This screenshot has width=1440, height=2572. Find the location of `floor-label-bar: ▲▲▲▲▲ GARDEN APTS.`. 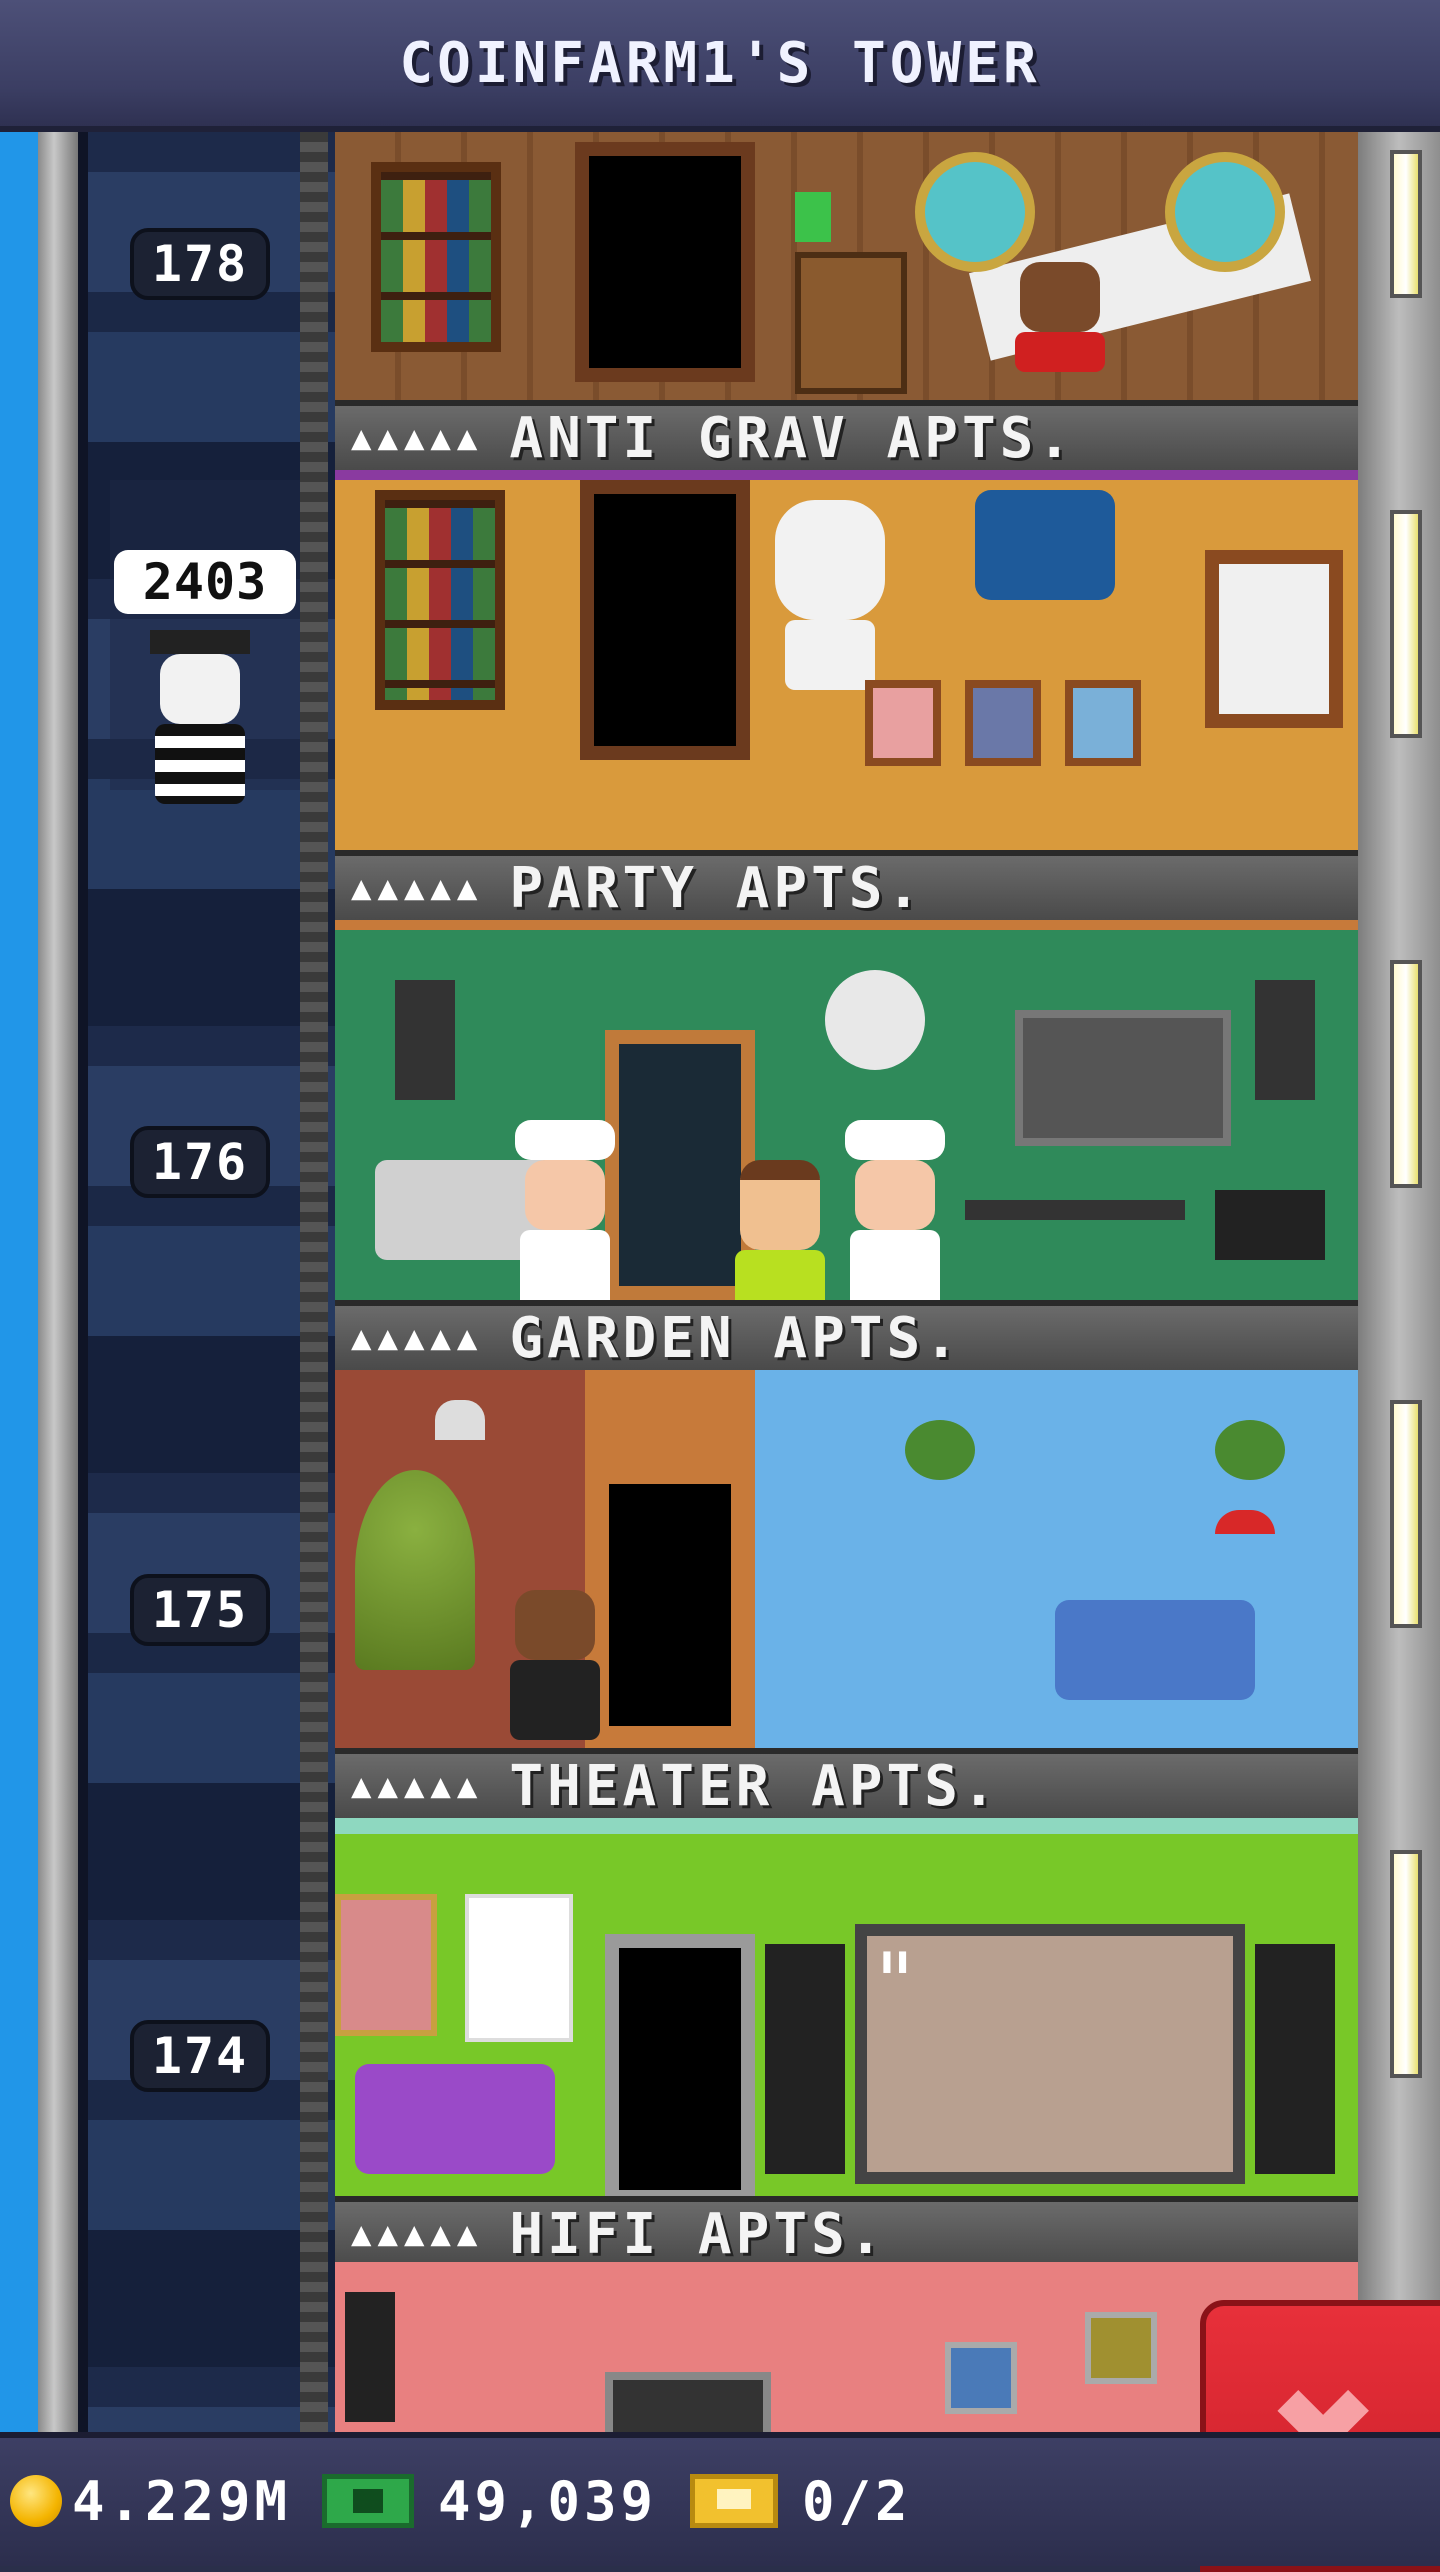

floor-label-bar: ▲▲▲▲▲ GARDEN APTS. is located at coordinates (846, 1335).